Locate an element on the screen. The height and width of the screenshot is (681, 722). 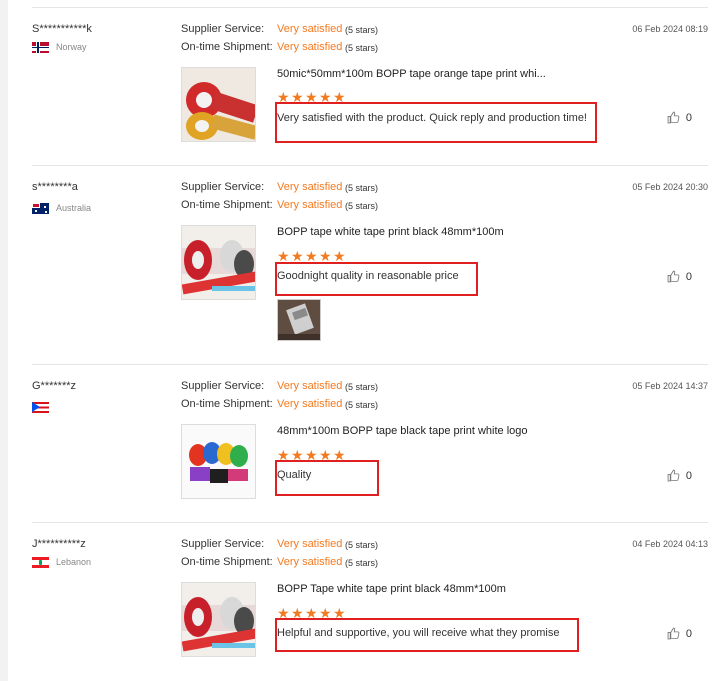
reviewer-country is located at coordinates (44, 407).